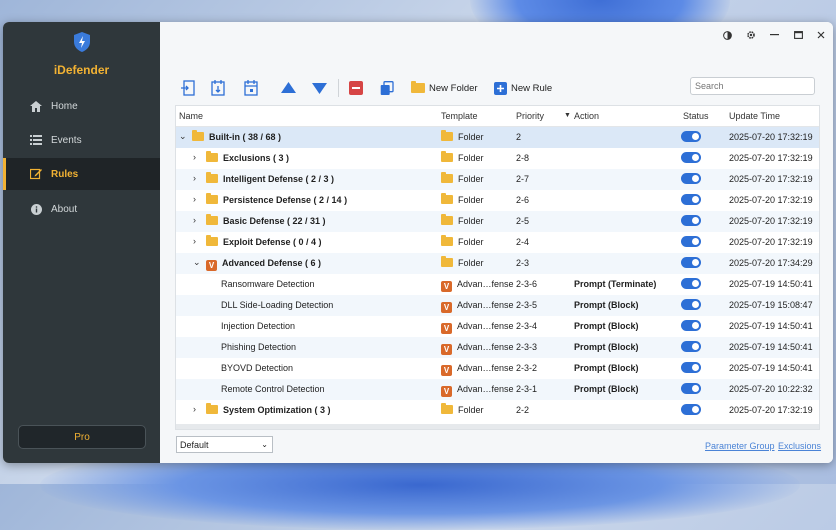  What do you see at coordinates (606, 326) in the screenshot?
I see `row-action: Prompt (Block)` at bounding box center [606, 326].